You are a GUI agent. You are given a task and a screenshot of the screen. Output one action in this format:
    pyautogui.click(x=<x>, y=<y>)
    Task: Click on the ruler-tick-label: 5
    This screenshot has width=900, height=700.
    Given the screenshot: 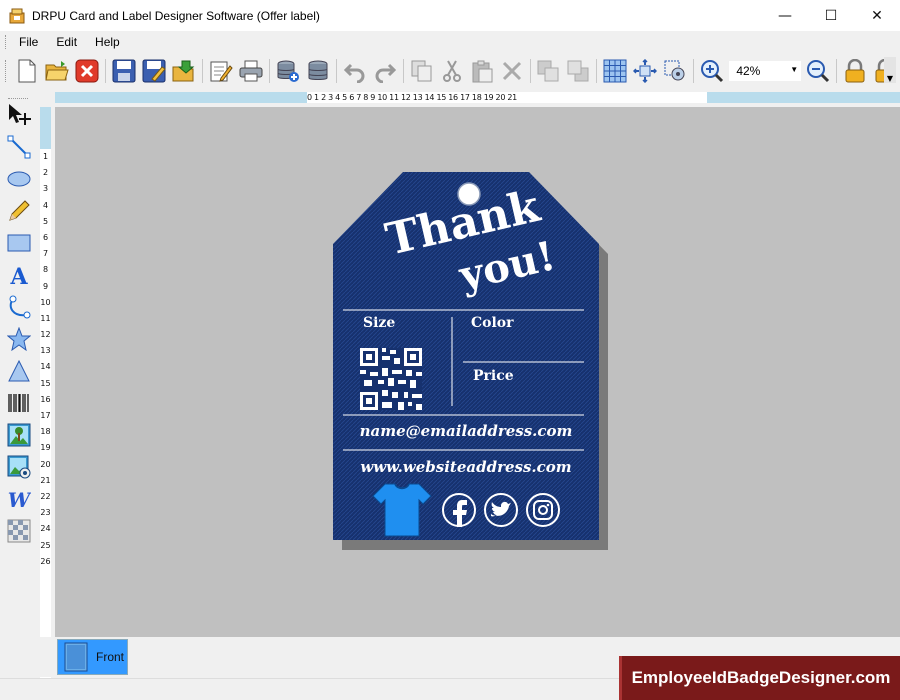 What is the action you would take?
    pyautogui.click(x=45, y=221)
    